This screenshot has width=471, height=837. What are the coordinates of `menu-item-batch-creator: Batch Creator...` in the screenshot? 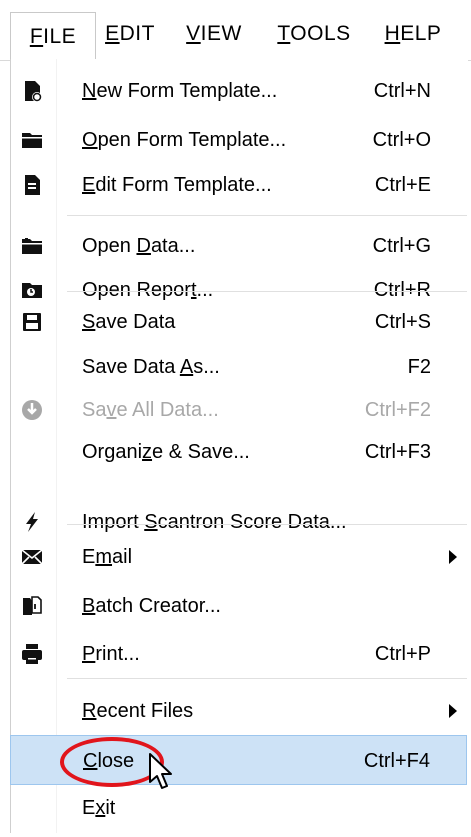 It's located at (238, 606).